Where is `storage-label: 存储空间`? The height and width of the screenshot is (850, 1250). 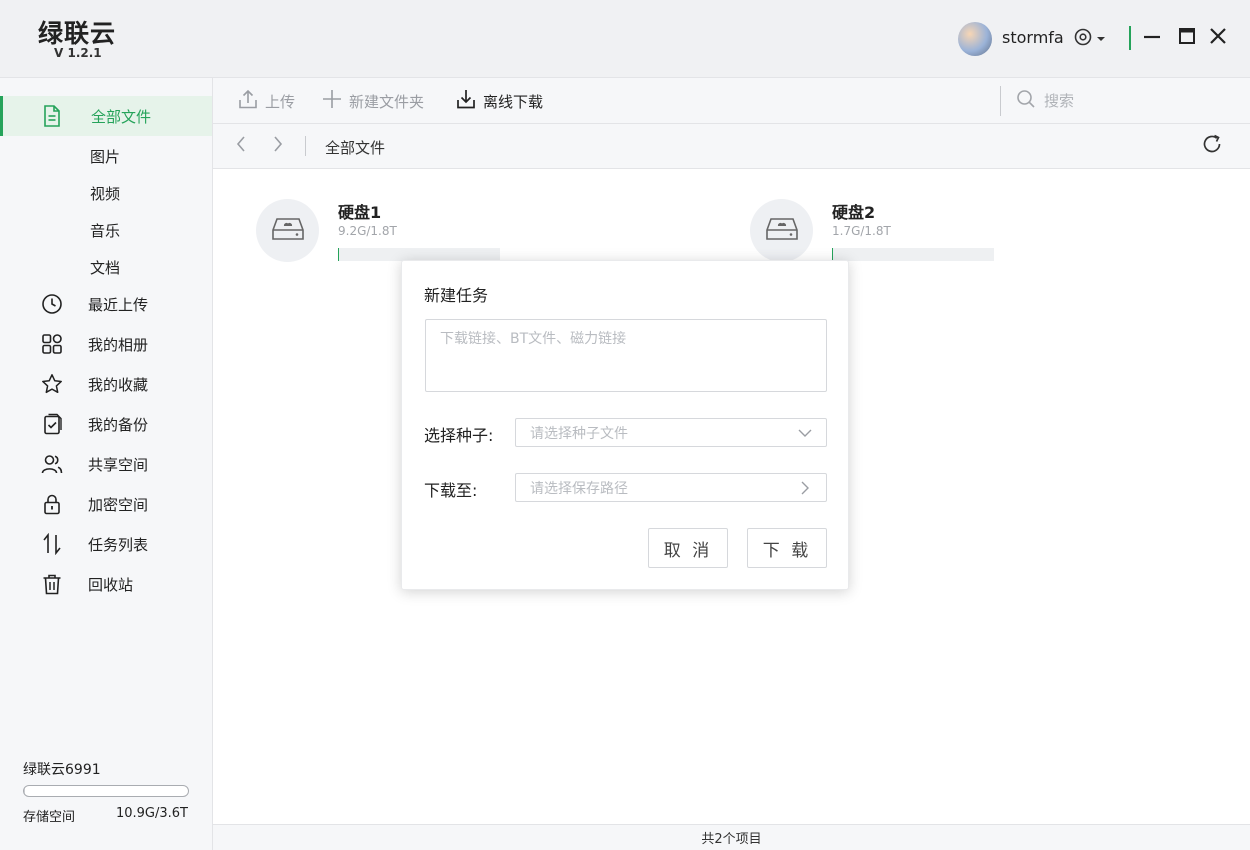 storage-label: 存储空间 is located at coordinates (49, 817).